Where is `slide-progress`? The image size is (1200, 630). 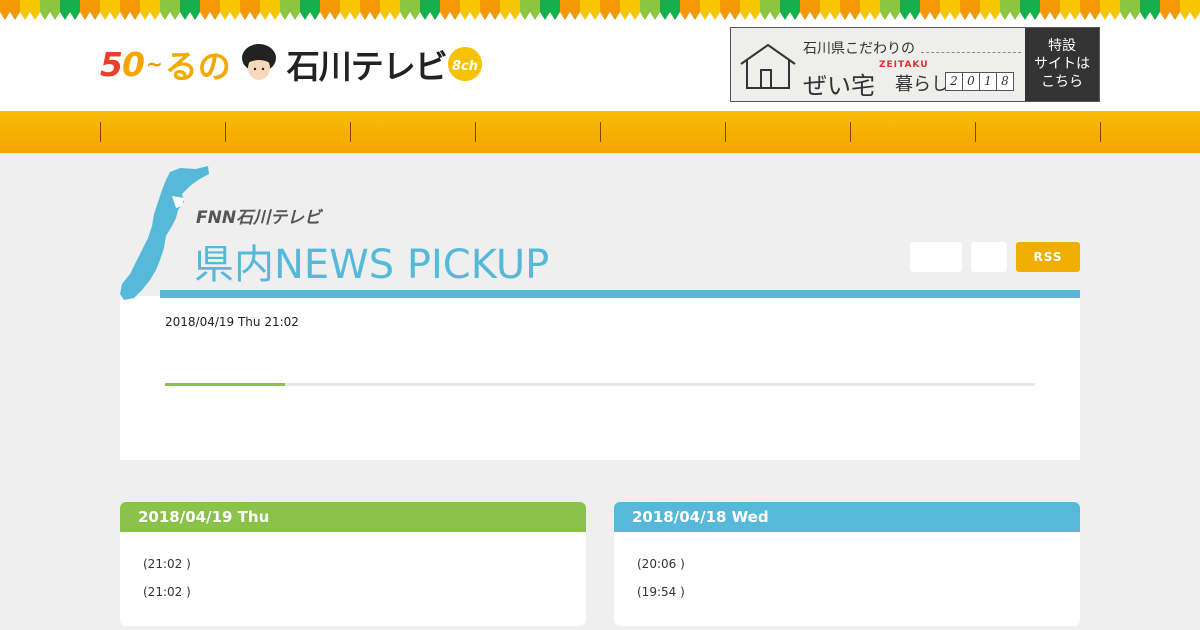
slide-progress is located at coordinates (600, 384).